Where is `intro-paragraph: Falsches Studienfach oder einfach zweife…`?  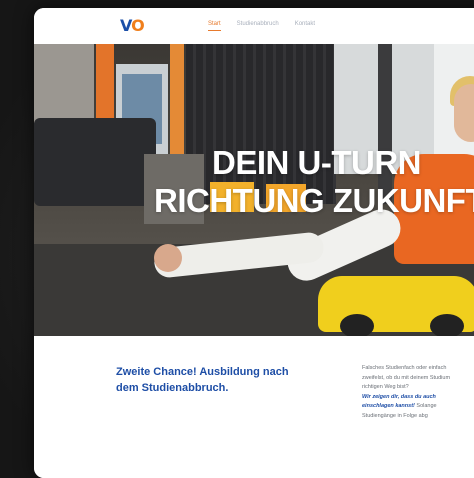
intro-paragraph: Falsches Studienfach oder einfach zweife… is located at coordinates (418, 392).